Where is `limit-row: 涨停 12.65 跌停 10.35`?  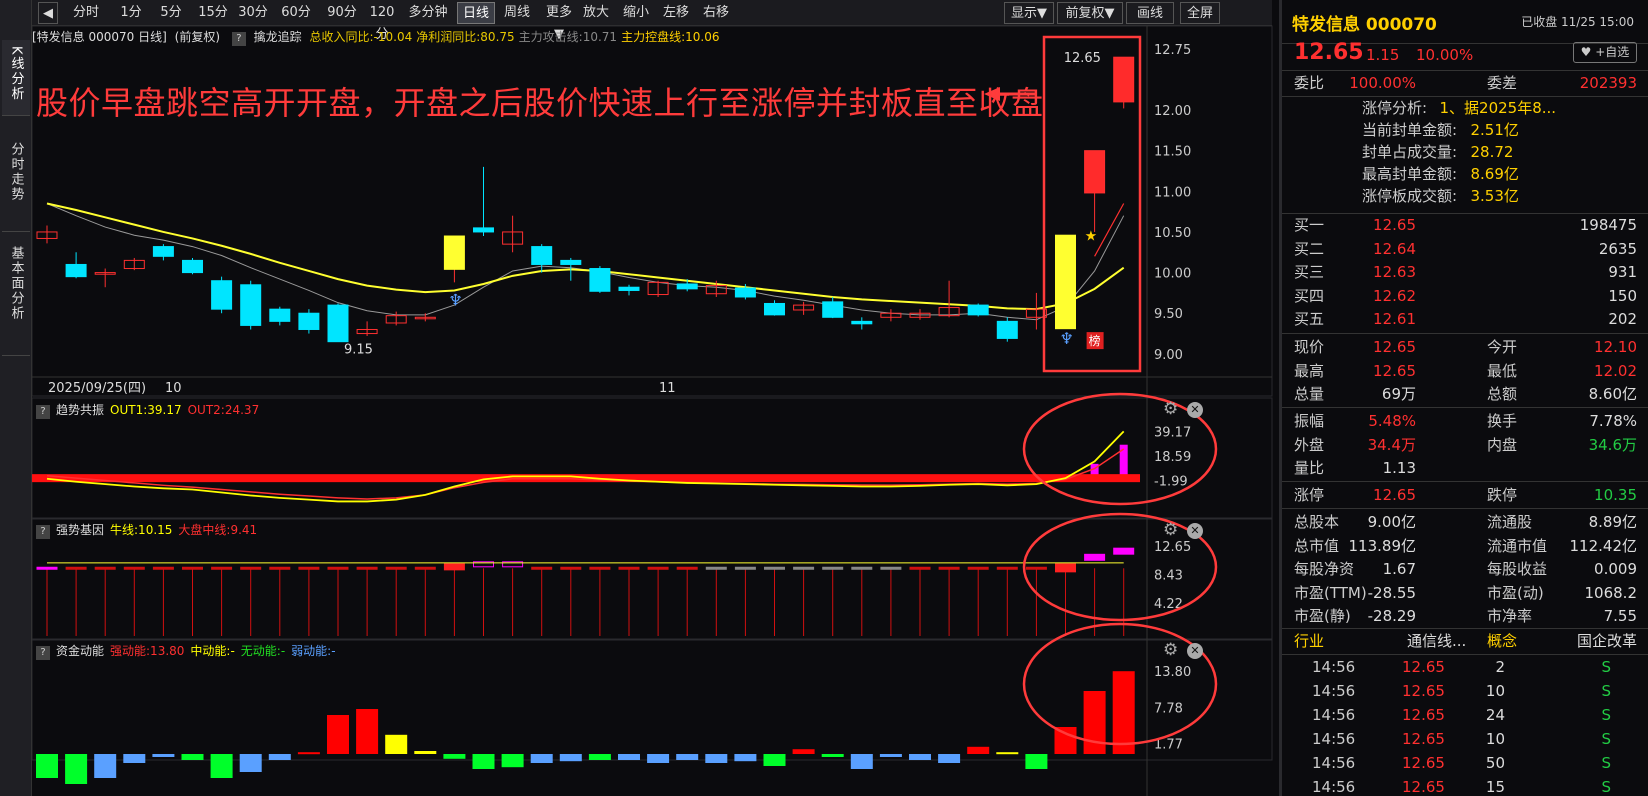 limit-row: 涨停 12.65 跌停 10.35 is located at coordinates (1465, 495).